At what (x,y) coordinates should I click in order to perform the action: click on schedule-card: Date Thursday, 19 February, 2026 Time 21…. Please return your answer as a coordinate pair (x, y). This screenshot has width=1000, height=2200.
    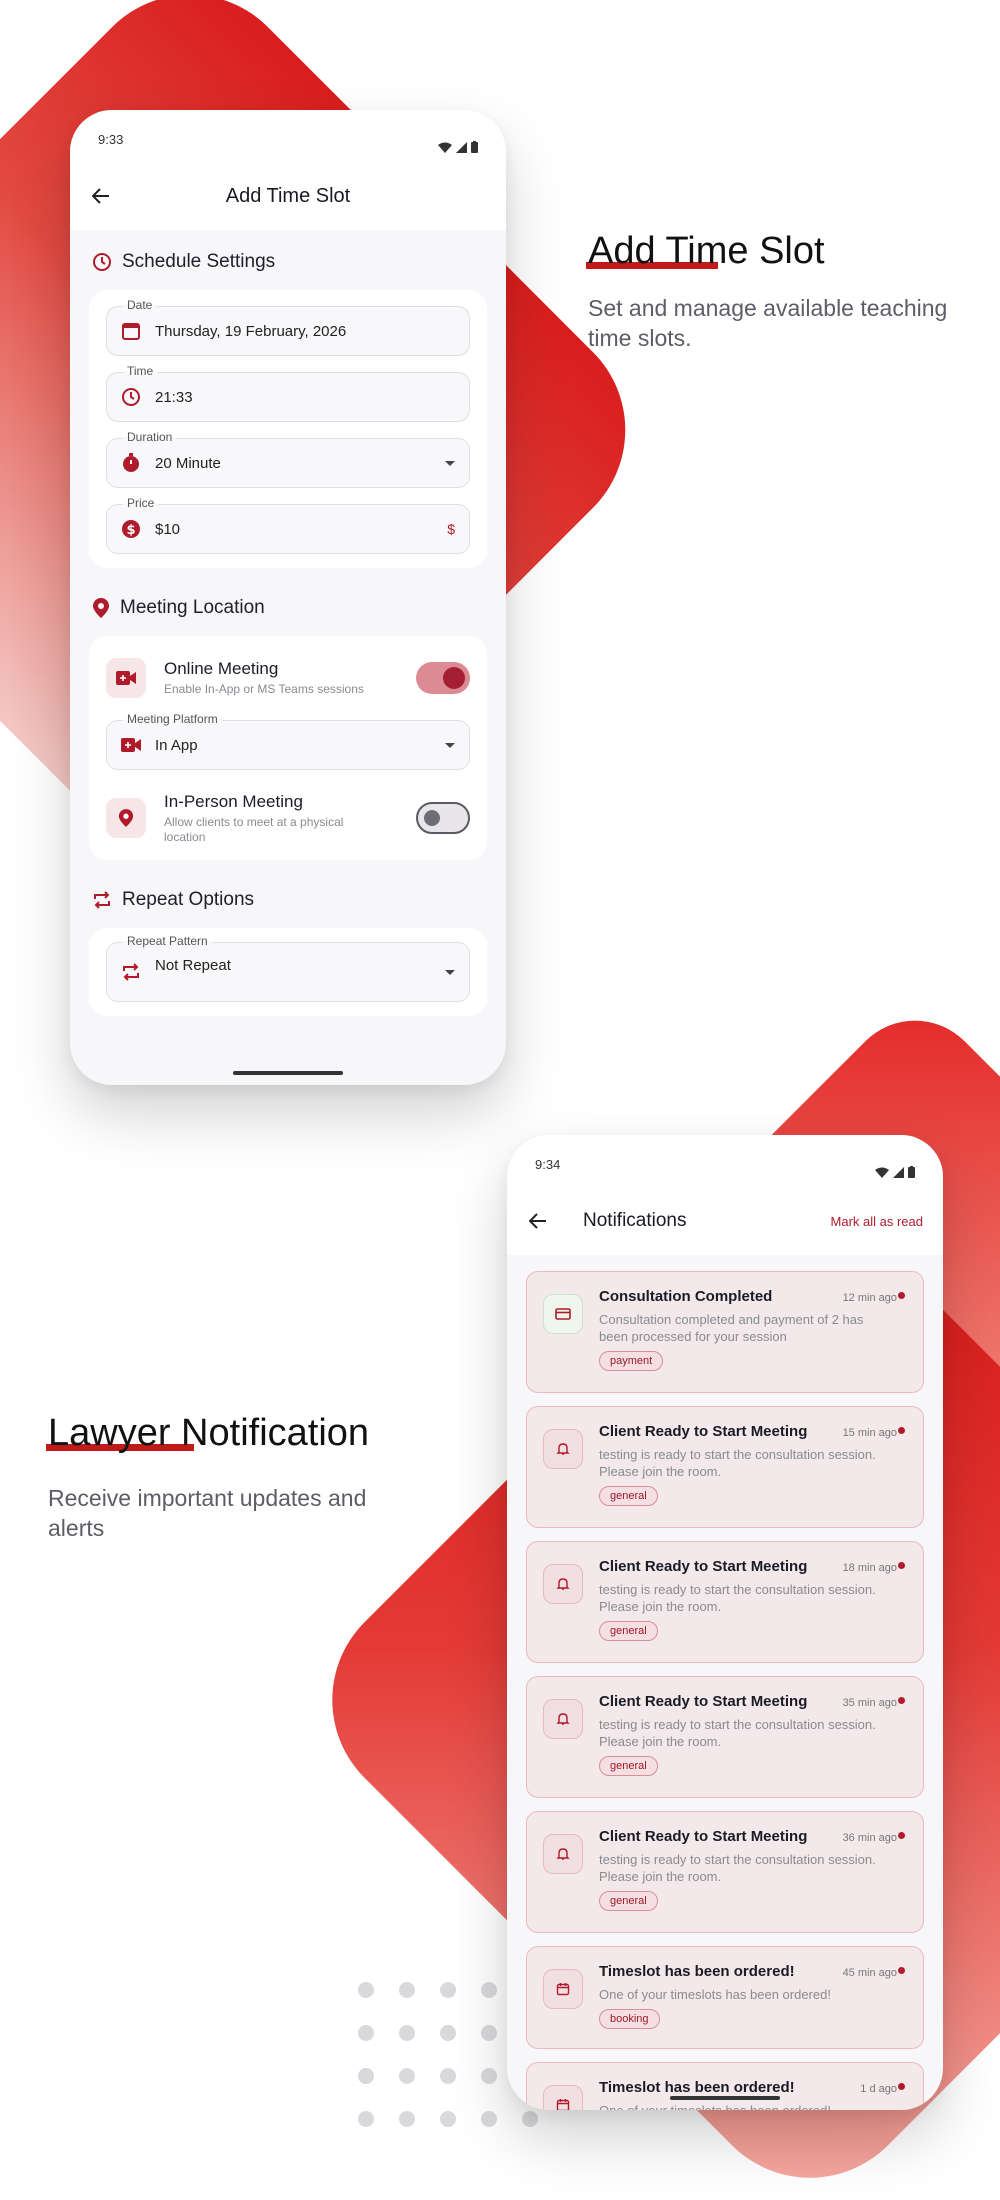
    Looking at the image, I should click on (288, 429).